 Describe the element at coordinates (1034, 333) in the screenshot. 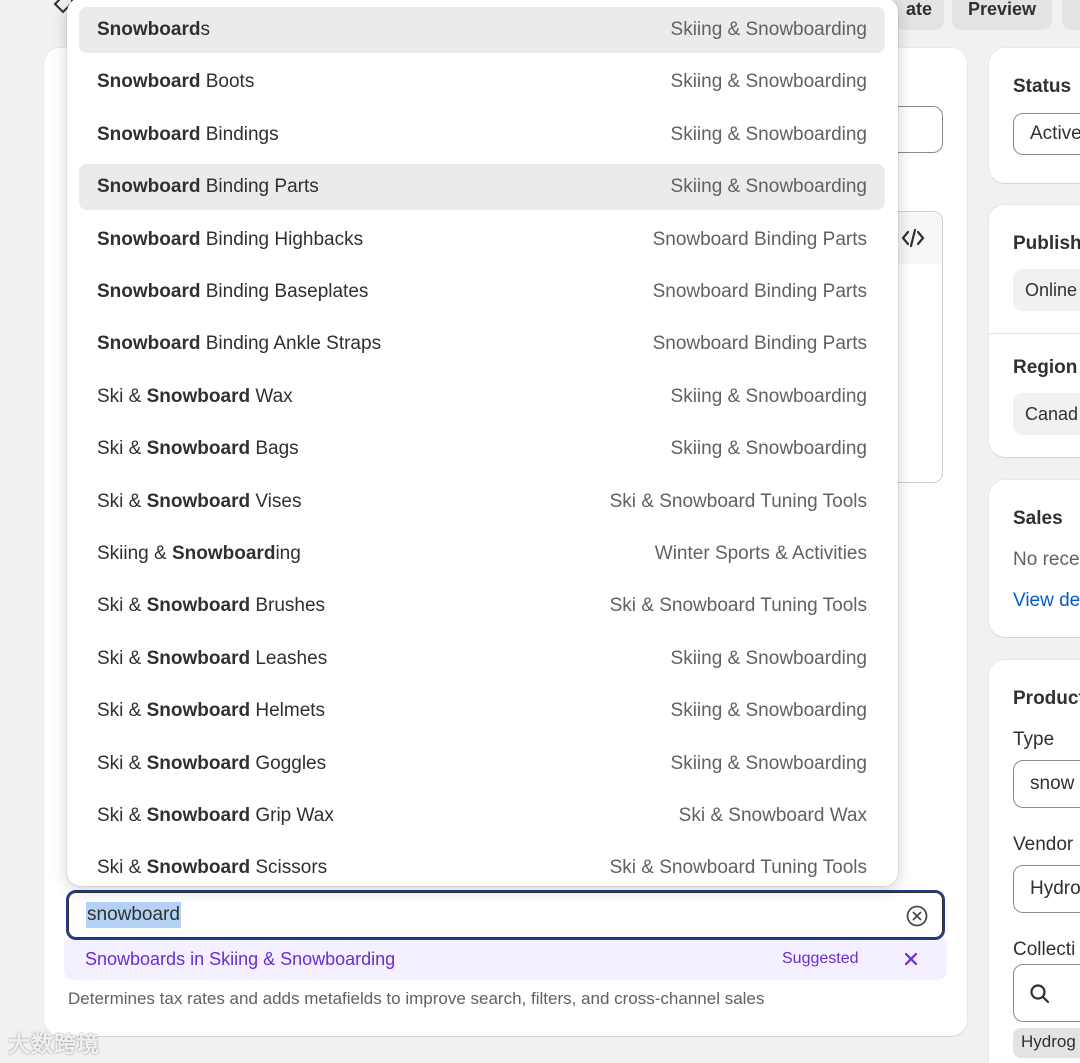

I see `divider` at that location.